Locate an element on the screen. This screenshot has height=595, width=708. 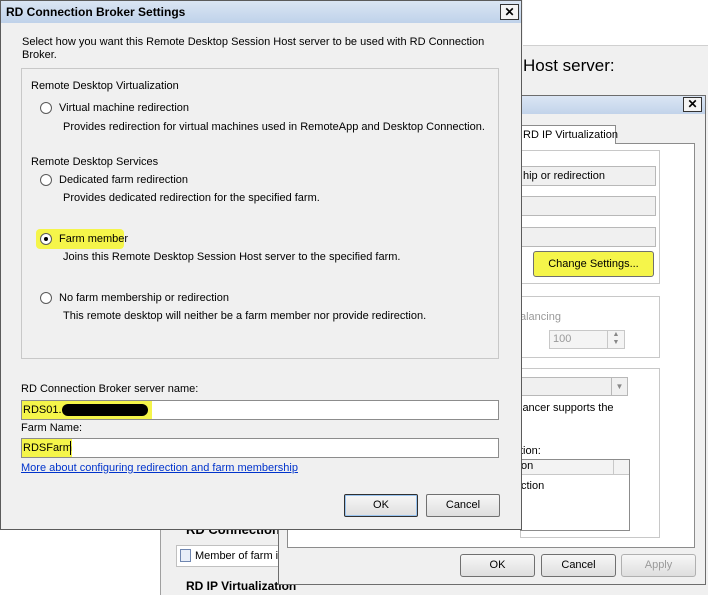
farm-name-field is located at coordinates (588, 237).